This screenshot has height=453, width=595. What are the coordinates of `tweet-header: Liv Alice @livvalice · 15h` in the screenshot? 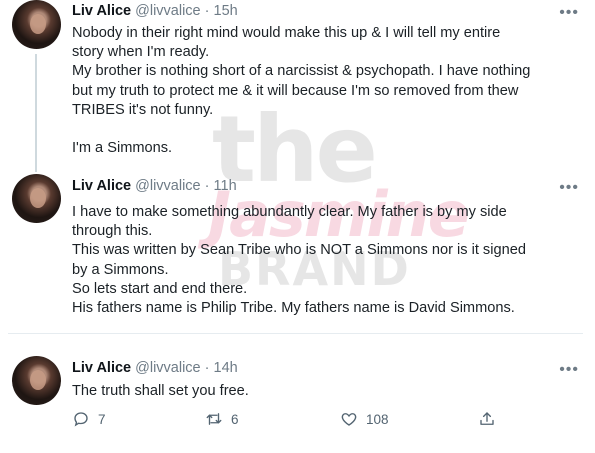 It's located at (155, 11).